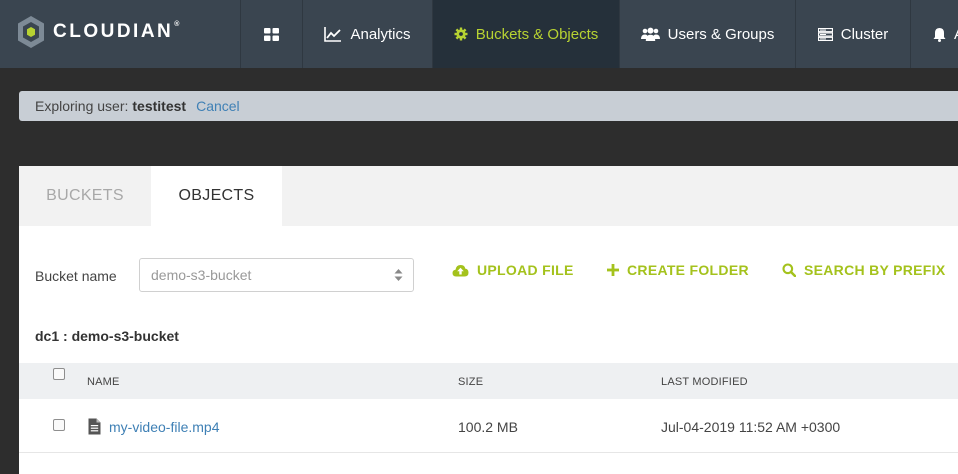 The image size is (958, 474). I want to click on gear-icon, so click(461, 34).